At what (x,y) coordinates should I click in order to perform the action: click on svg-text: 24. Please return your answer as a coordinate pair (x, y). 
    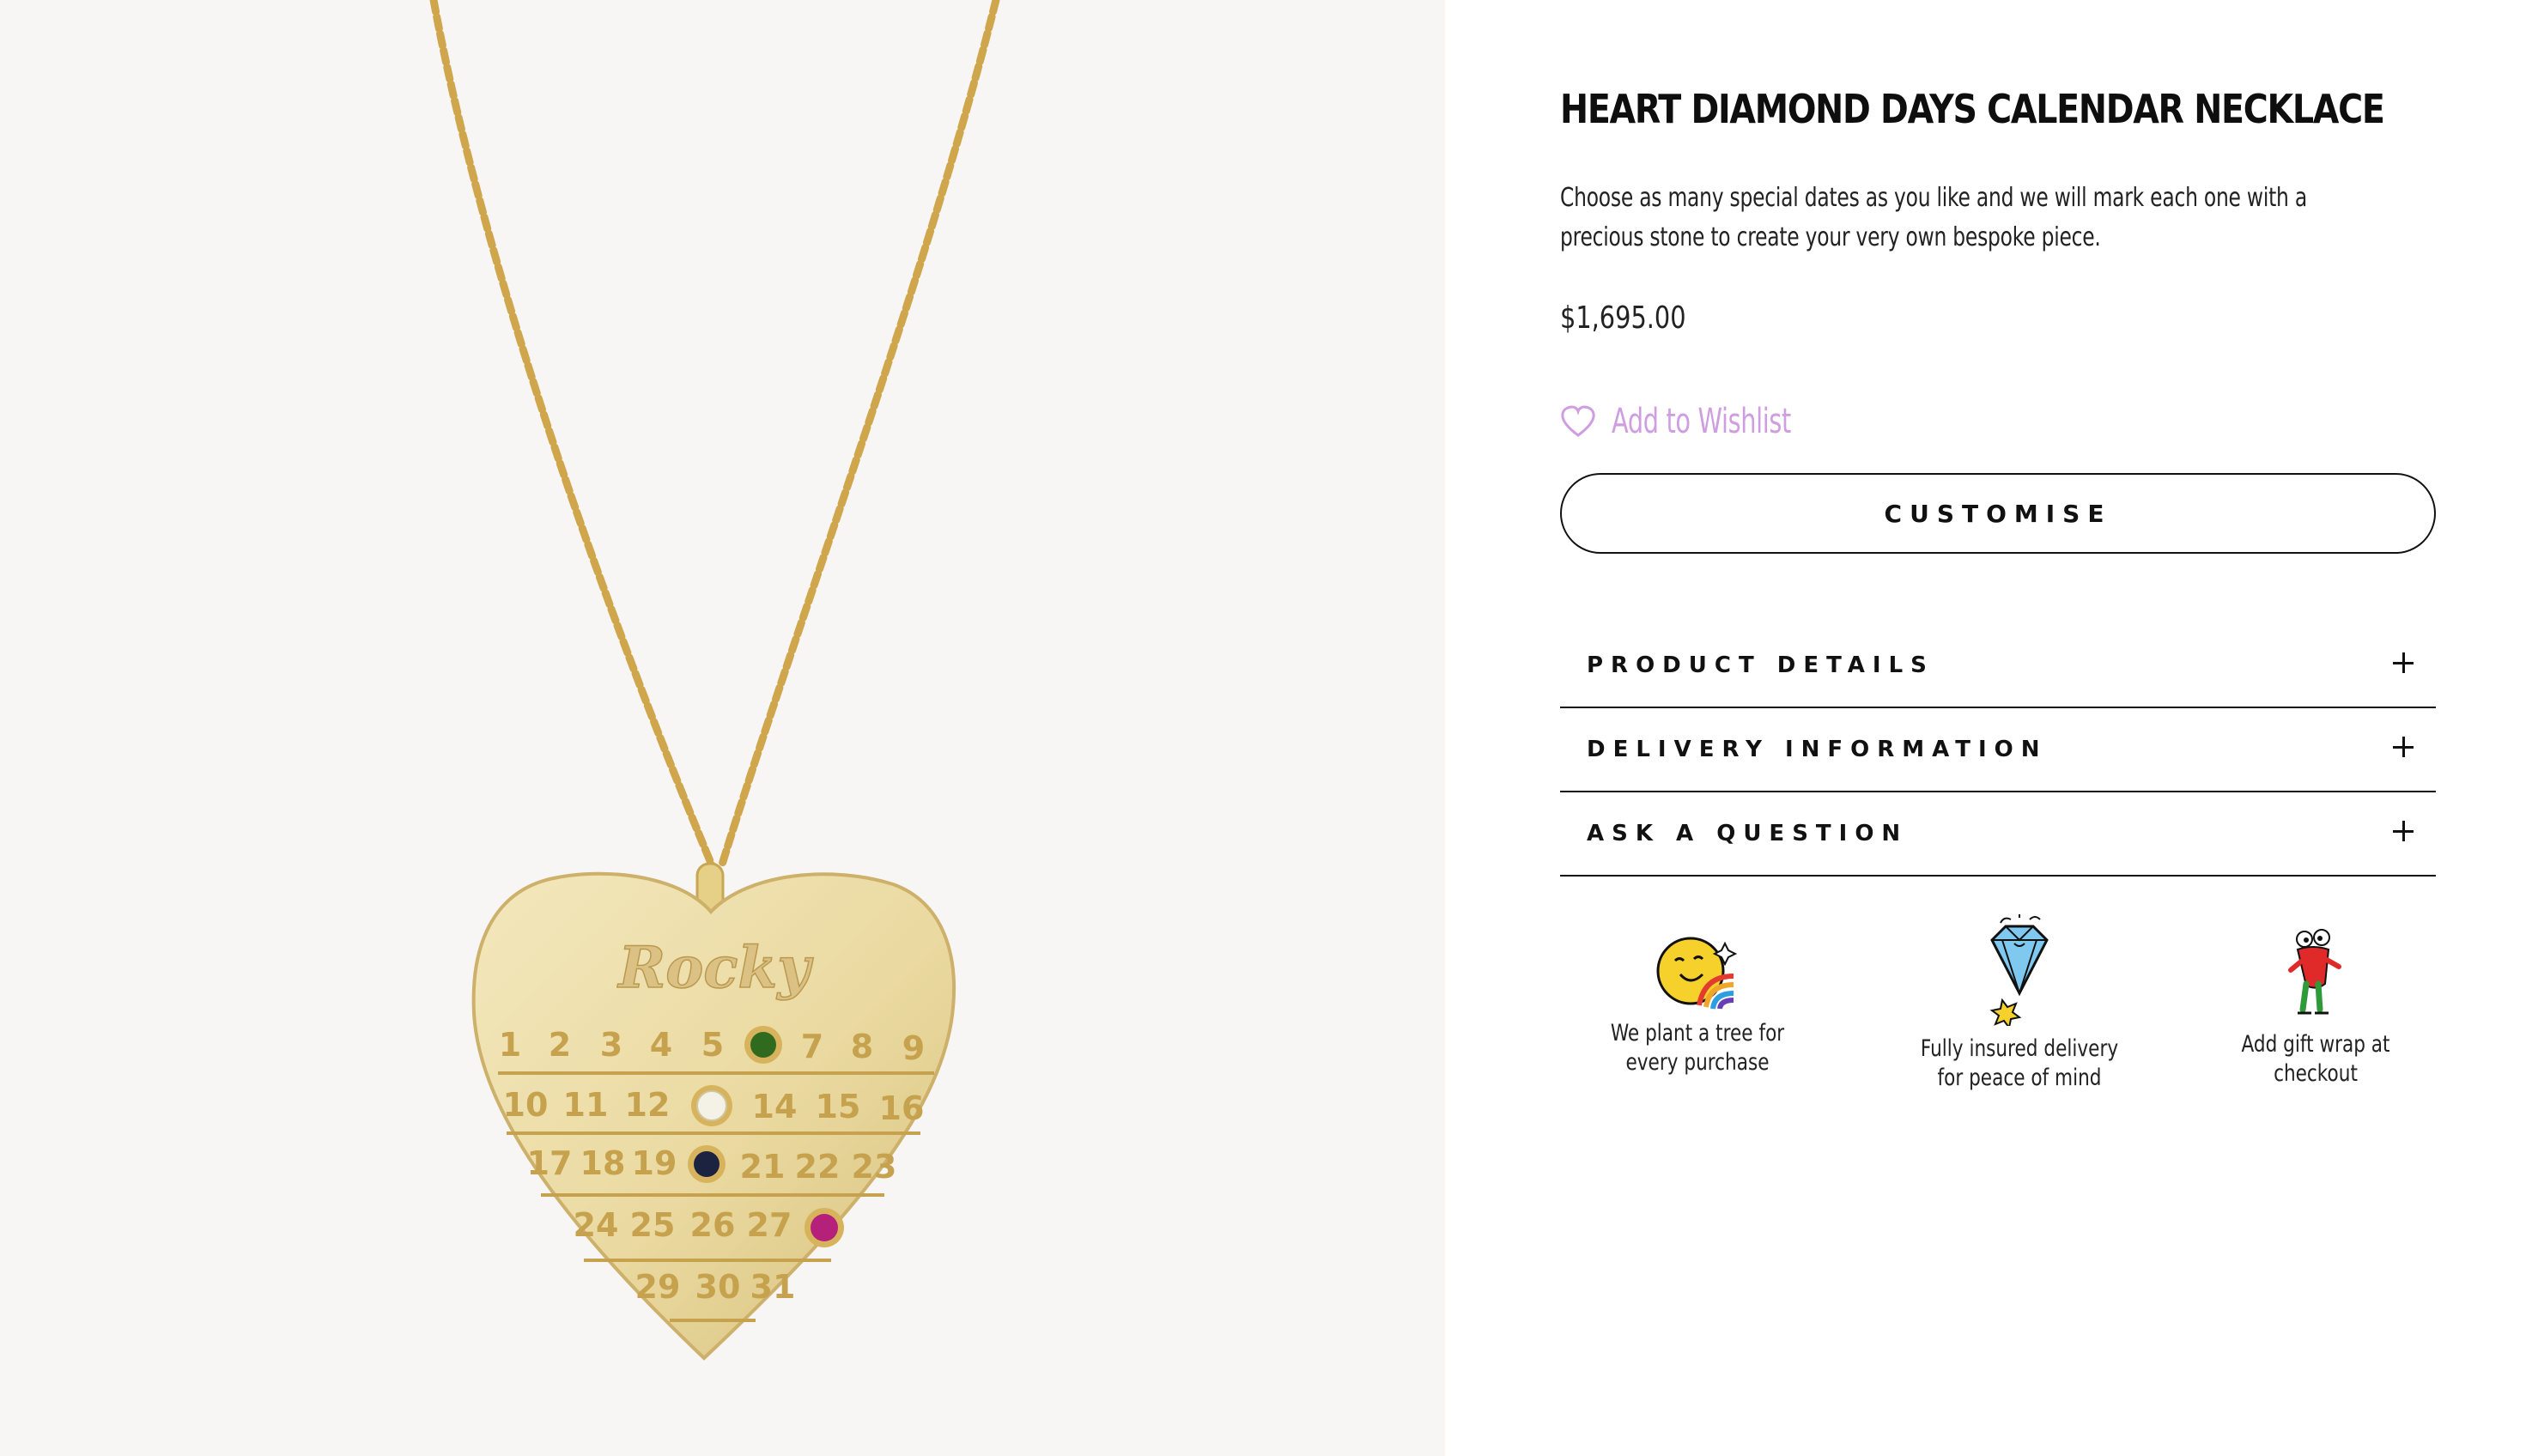
    Looking at the image, I should click on (596, 1225).